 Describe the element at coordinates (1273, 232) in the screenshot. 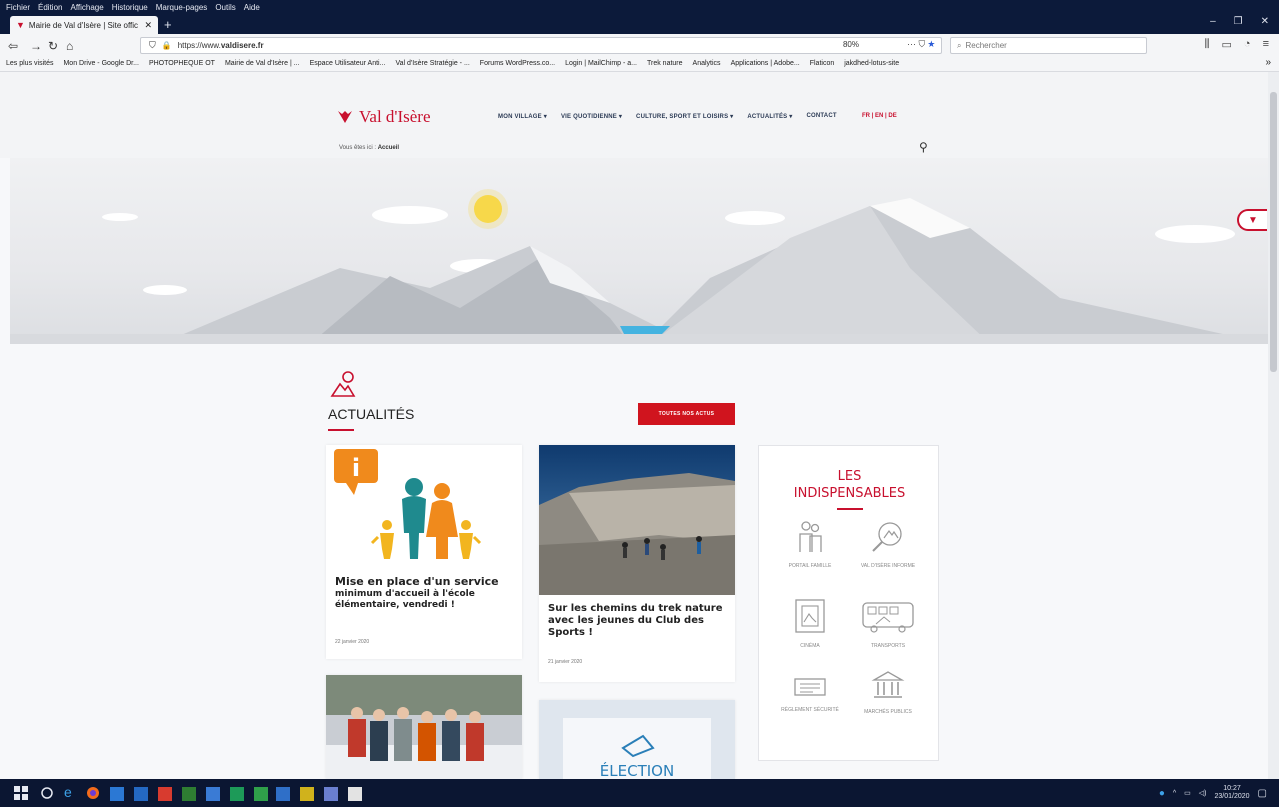

I see `scrollbar-thumb` at that location.